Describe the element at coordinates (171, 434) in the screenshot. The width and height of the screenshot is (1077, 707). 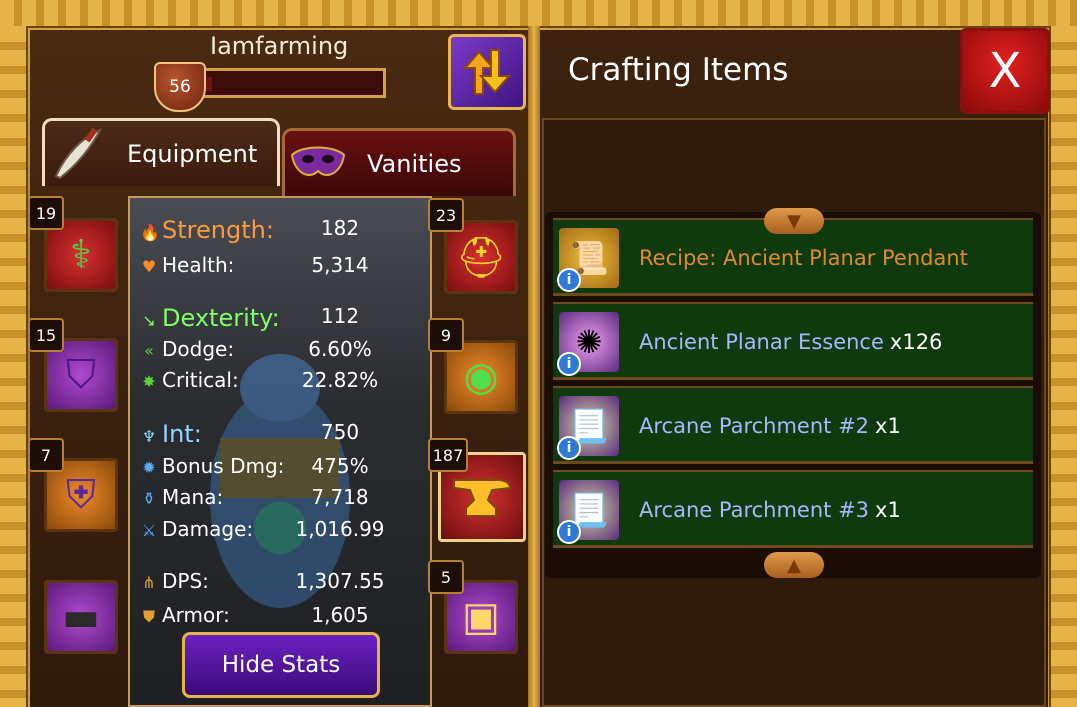
I see `stat-int-label: ♆ Int:` at that location.